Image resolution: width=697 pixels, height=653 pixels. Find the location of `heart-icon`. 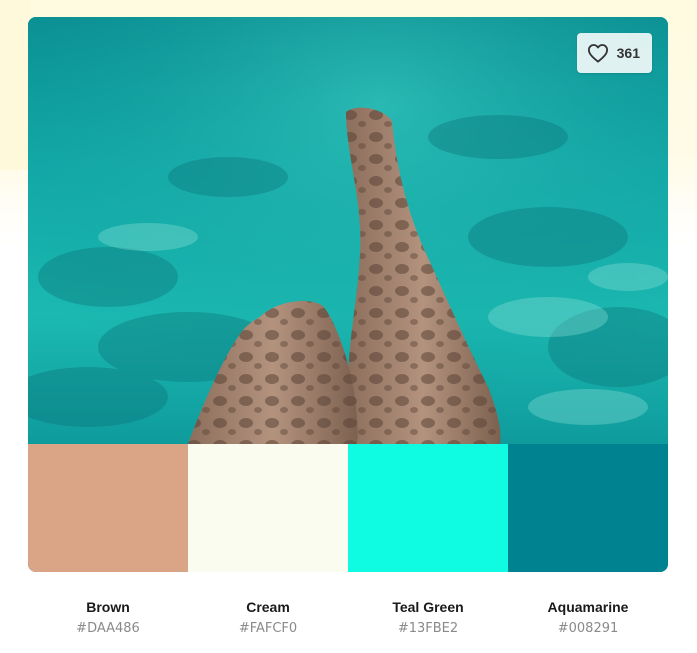

heart-icon is located at coordinates (597, 53).